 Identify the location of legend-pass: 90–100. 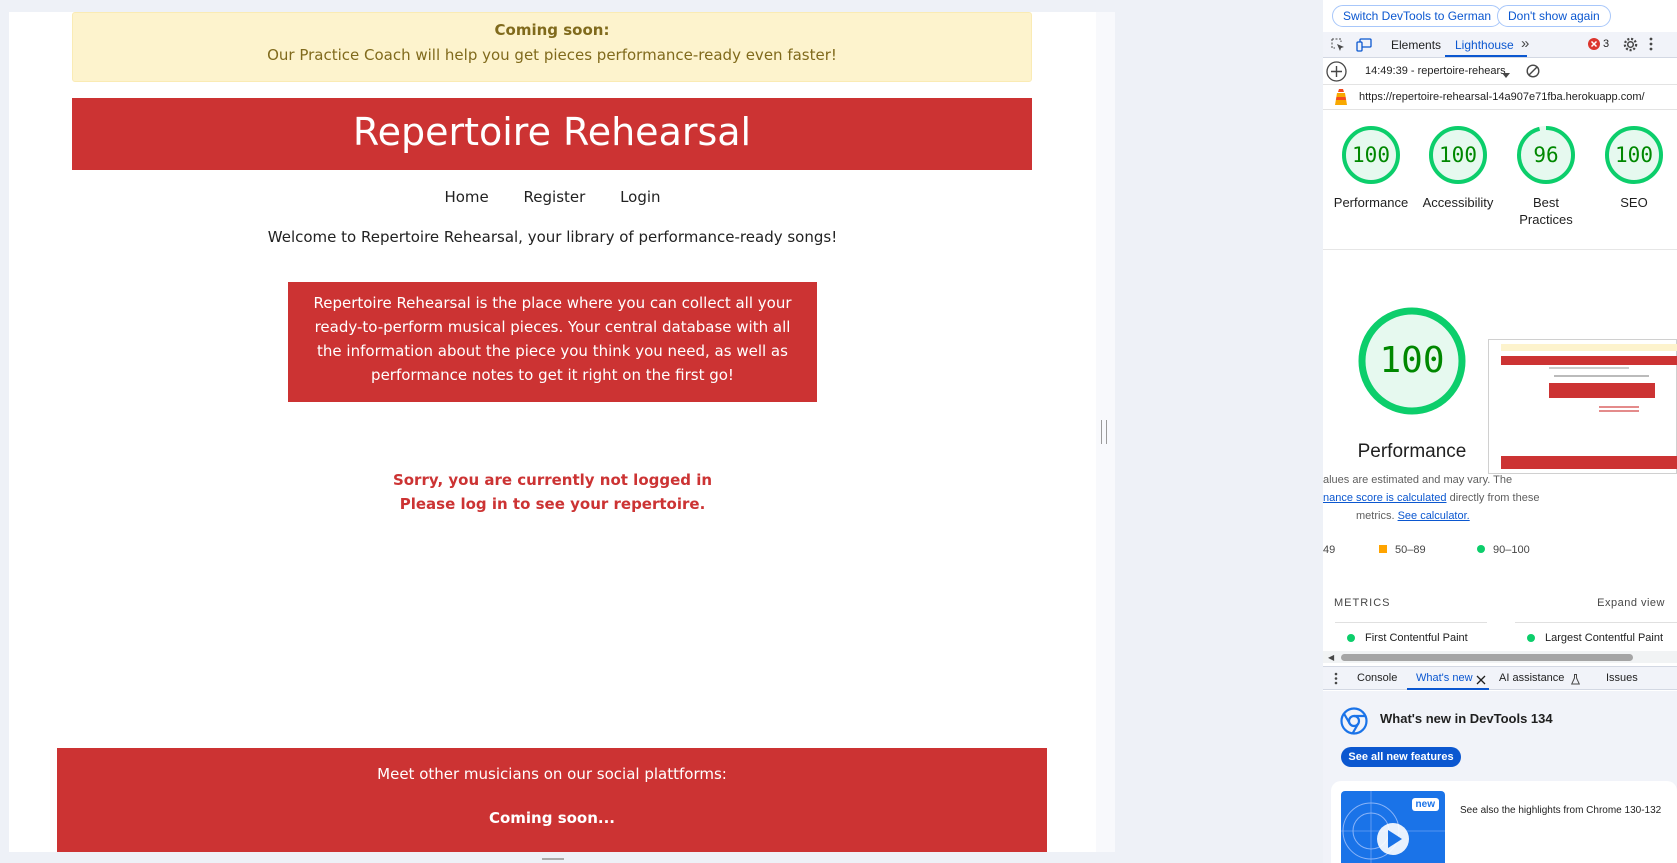
(1511, 550).